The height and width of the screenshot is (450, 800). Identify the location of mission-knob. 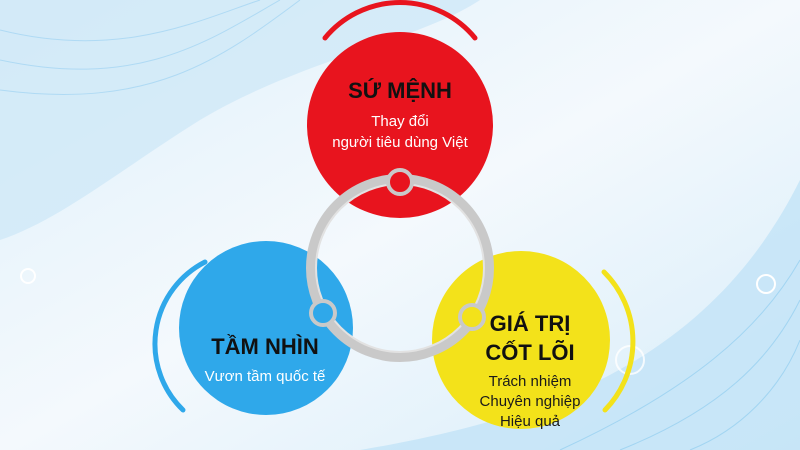
(400, 182).